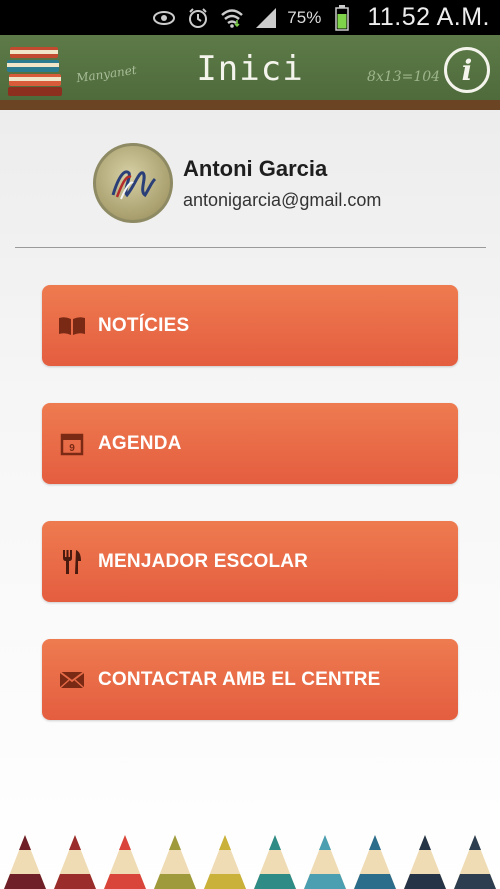 The image size is (500, 889). I want to click on book-icon, so click(72, 326).